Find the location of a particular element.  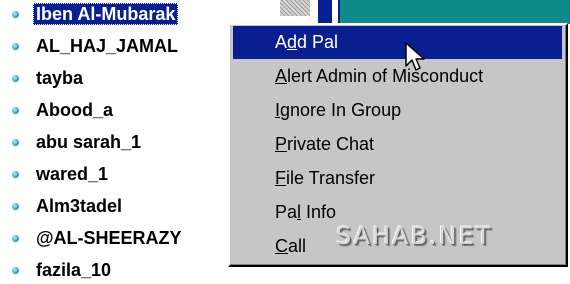

mouse-pointer-icon is located at coordinates (415, 56).